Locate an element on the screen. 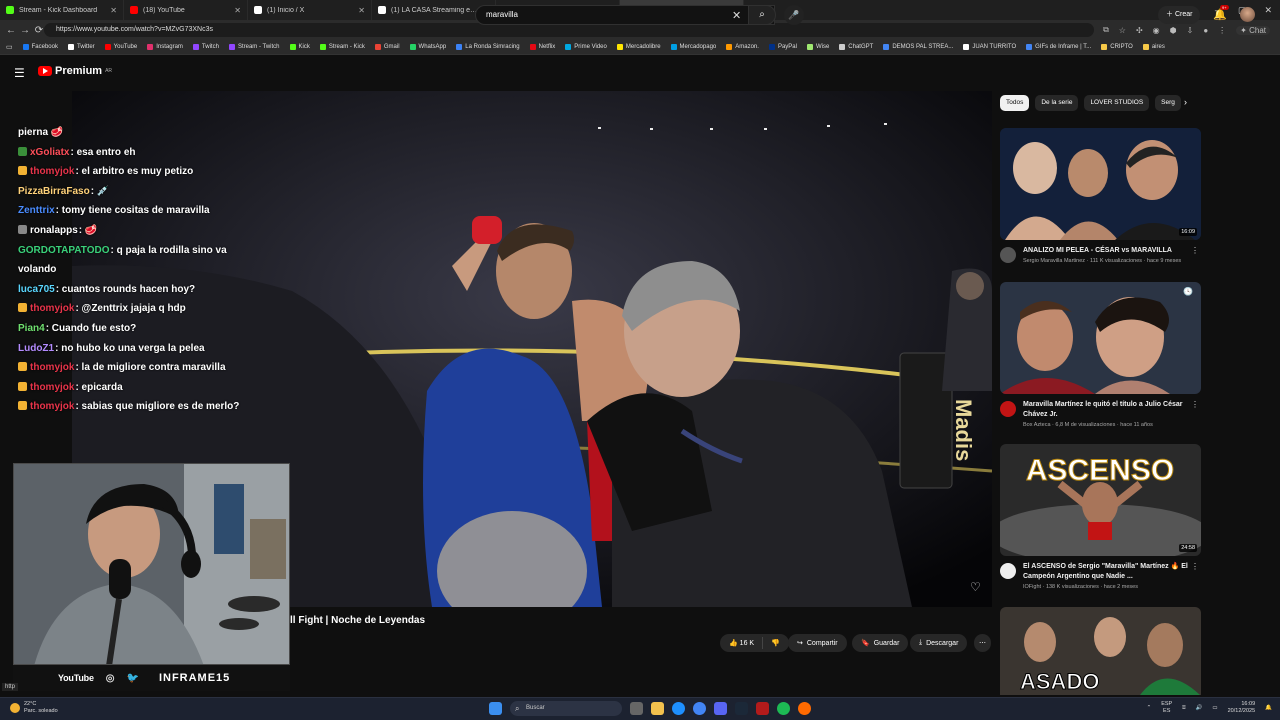 This screenshot has width=1280, height=720. bookmark-item: Facebook is located at coordinates (40, 47).